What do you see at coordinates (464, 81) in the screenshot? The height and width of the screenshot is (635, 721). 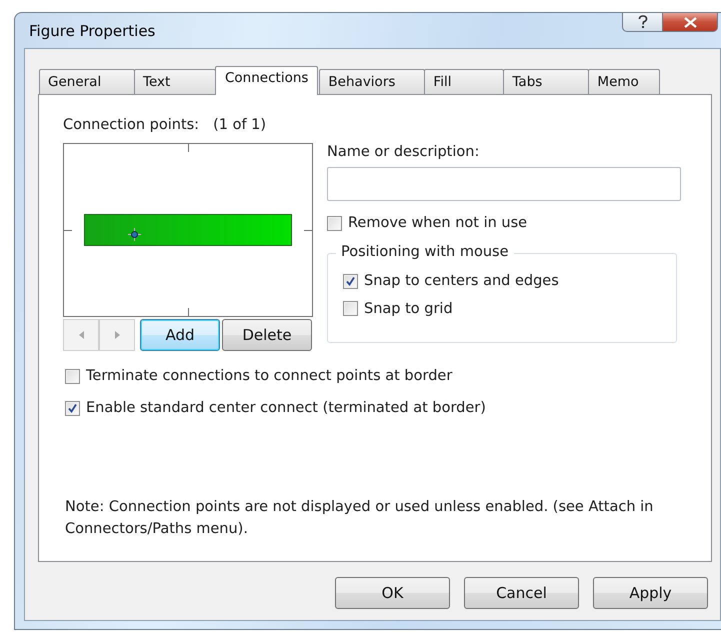 I see `tab: Fill` at bounding box center [464, 81].